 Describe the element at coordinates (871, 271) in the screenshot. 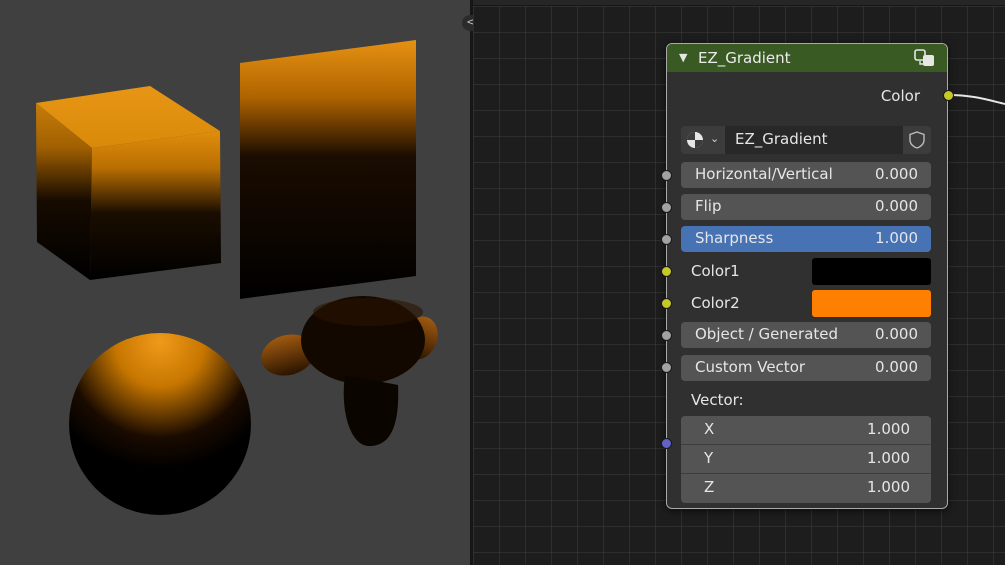

I see `color1-swatch` at that location.